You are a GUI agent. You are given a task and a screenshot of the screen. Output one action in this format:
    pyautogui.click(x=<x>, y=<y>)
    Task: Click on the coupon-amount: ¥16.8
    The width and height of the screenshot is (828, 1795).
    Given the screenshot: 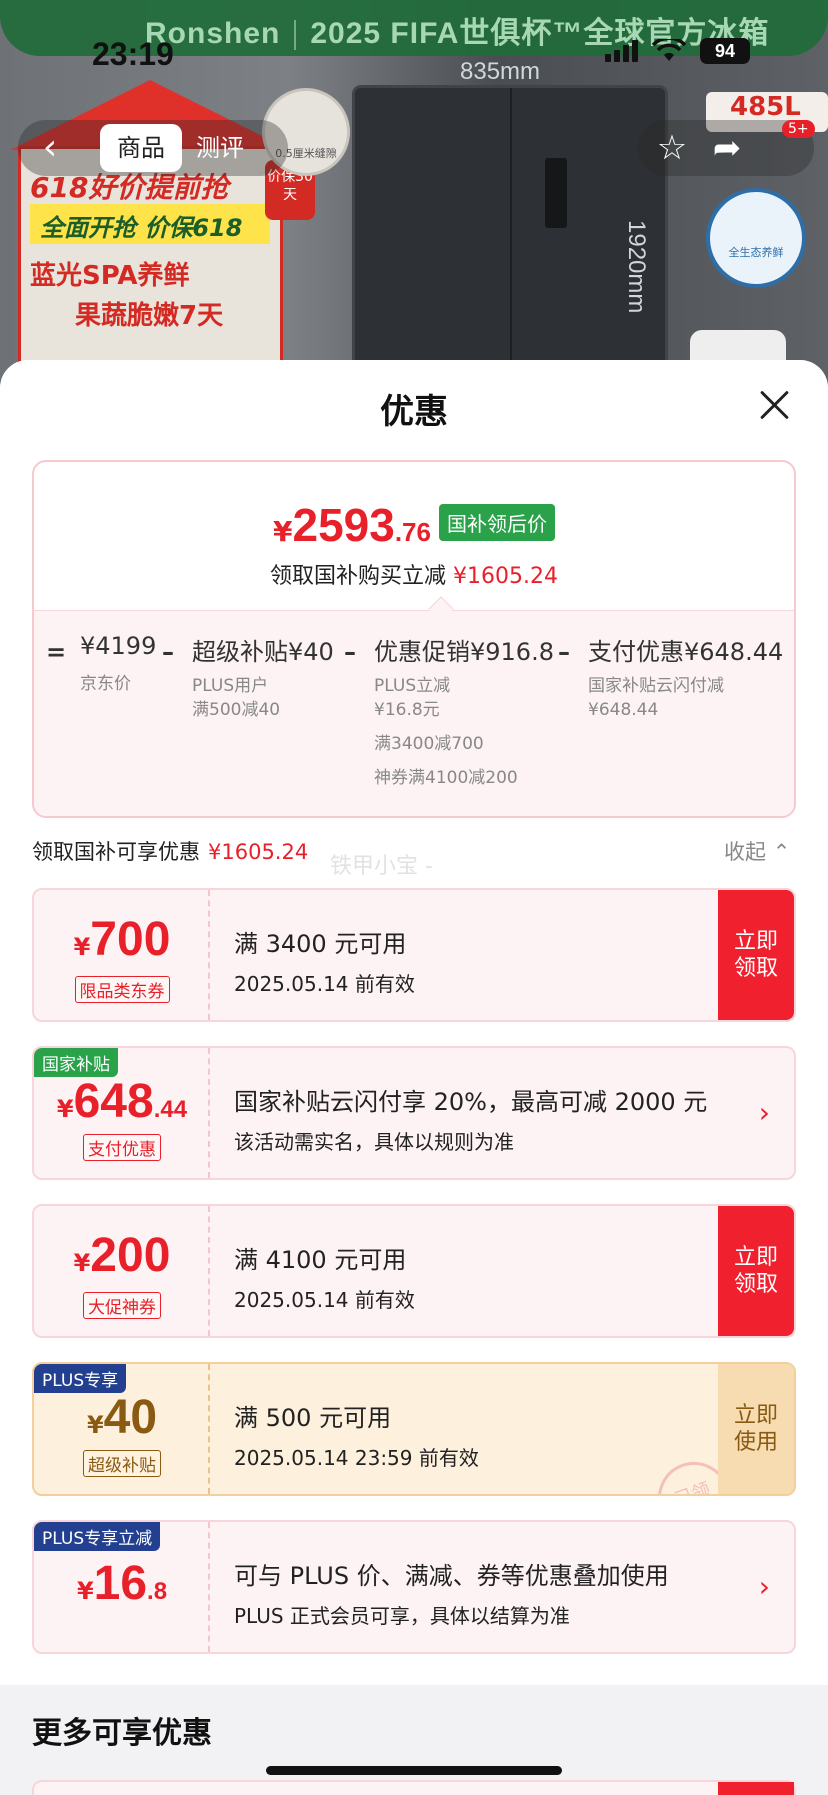 What is the action you would take?
    pyautogui.click(x=122, y=1583)
    